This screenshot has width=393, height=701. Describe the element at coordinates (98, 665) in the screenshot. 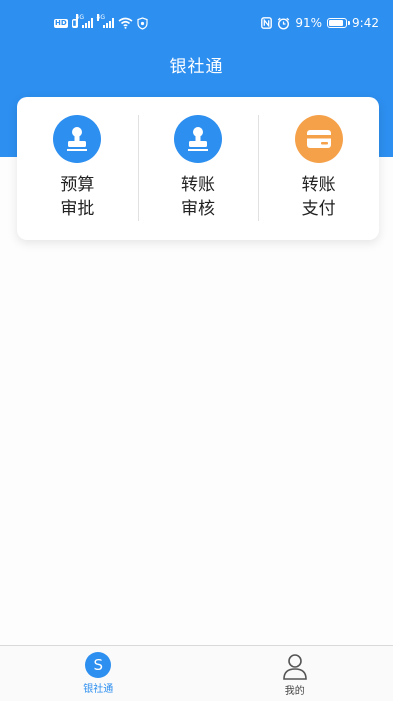

I see `home-s-icon: S` at that location.